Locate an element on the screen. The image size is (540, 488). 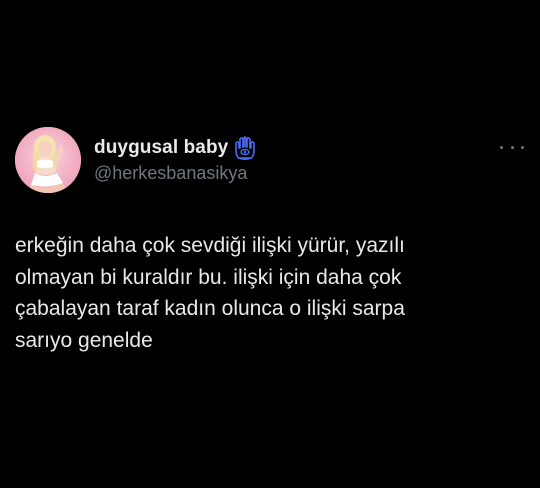
more-options-icon is located at coordinates (512, 147).